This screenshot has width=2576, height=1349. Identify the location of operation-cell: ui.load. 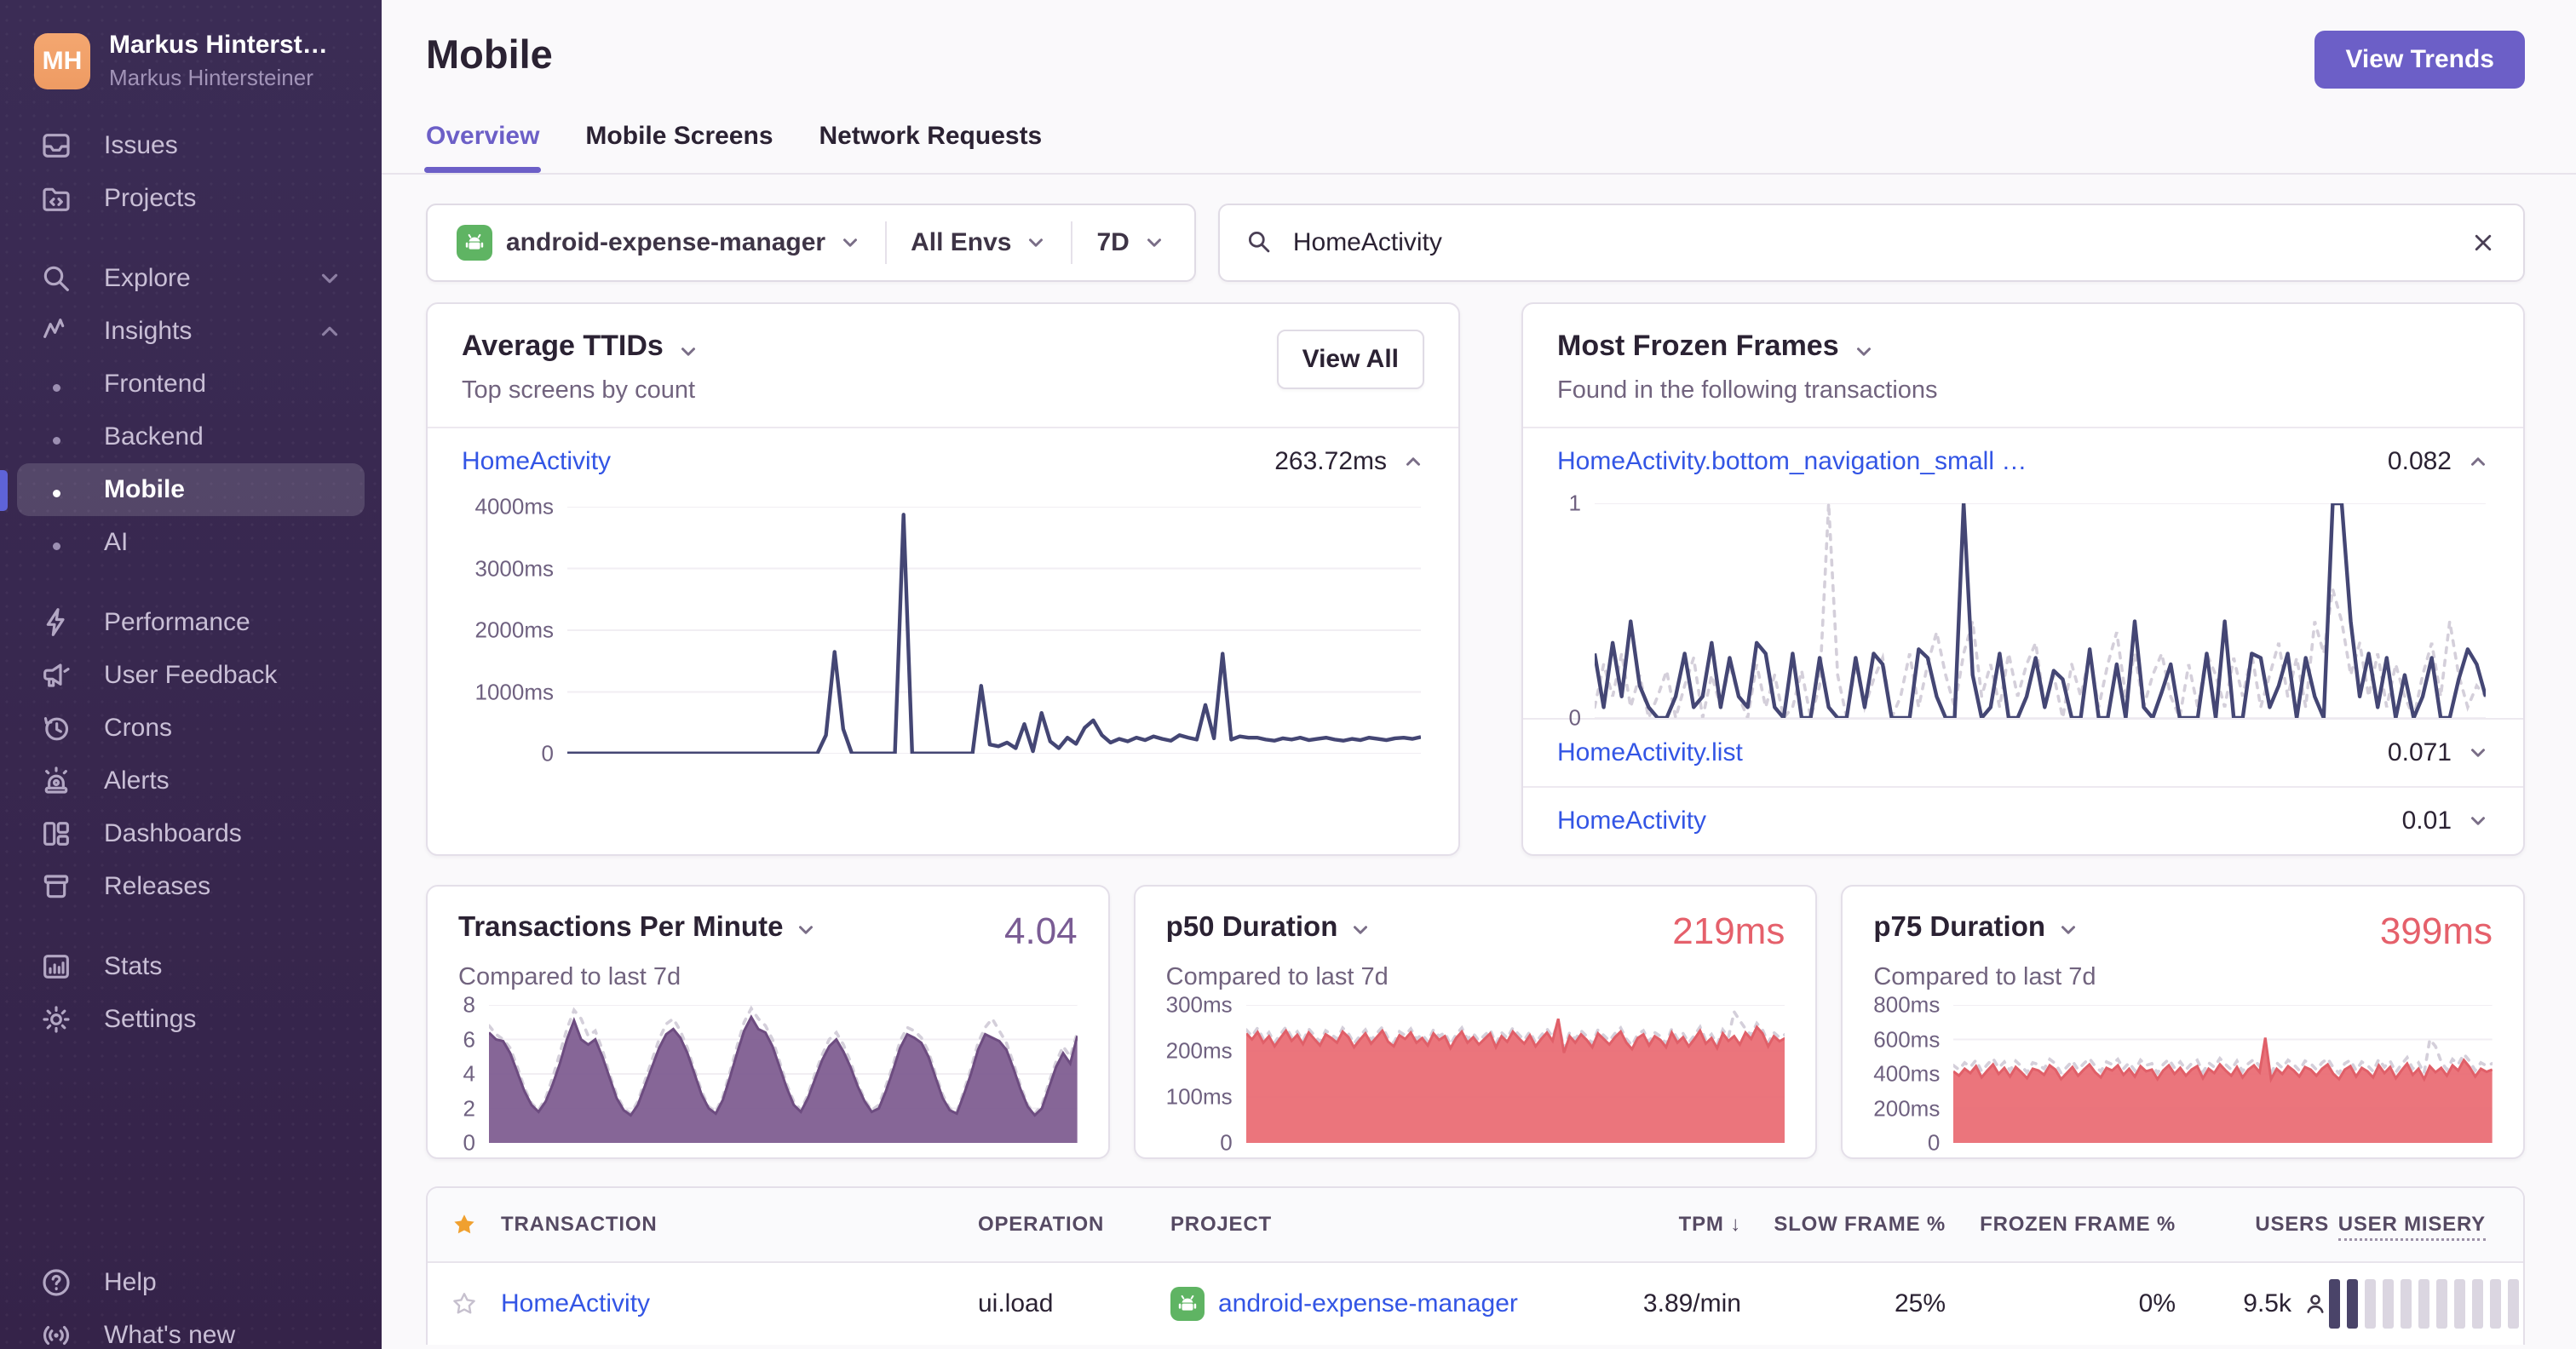
(1016, 1303).